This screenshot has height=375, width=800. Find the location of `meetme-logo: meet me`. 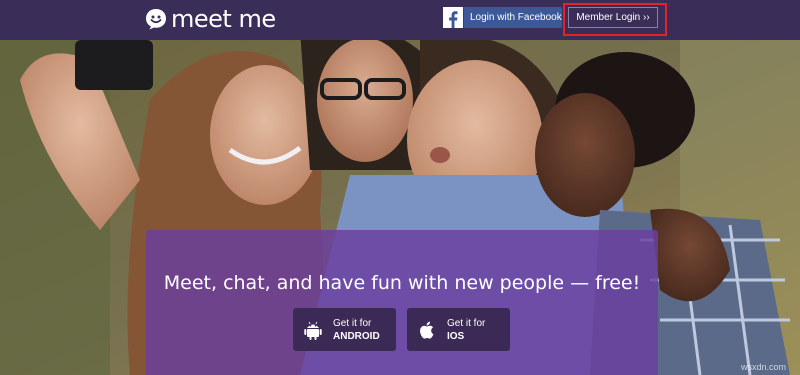

meetme-logo: meet me is located at coordinates (210, 19).